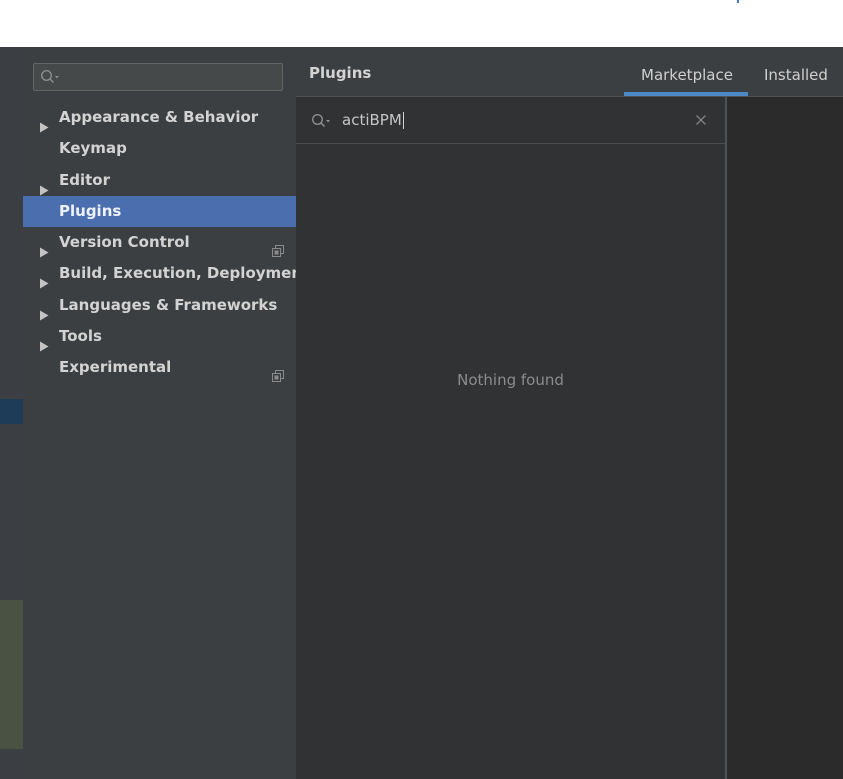 This screenshot has height=779, width=843. I want to click on sidebar-item-editor: Editor, so click(159, 180).